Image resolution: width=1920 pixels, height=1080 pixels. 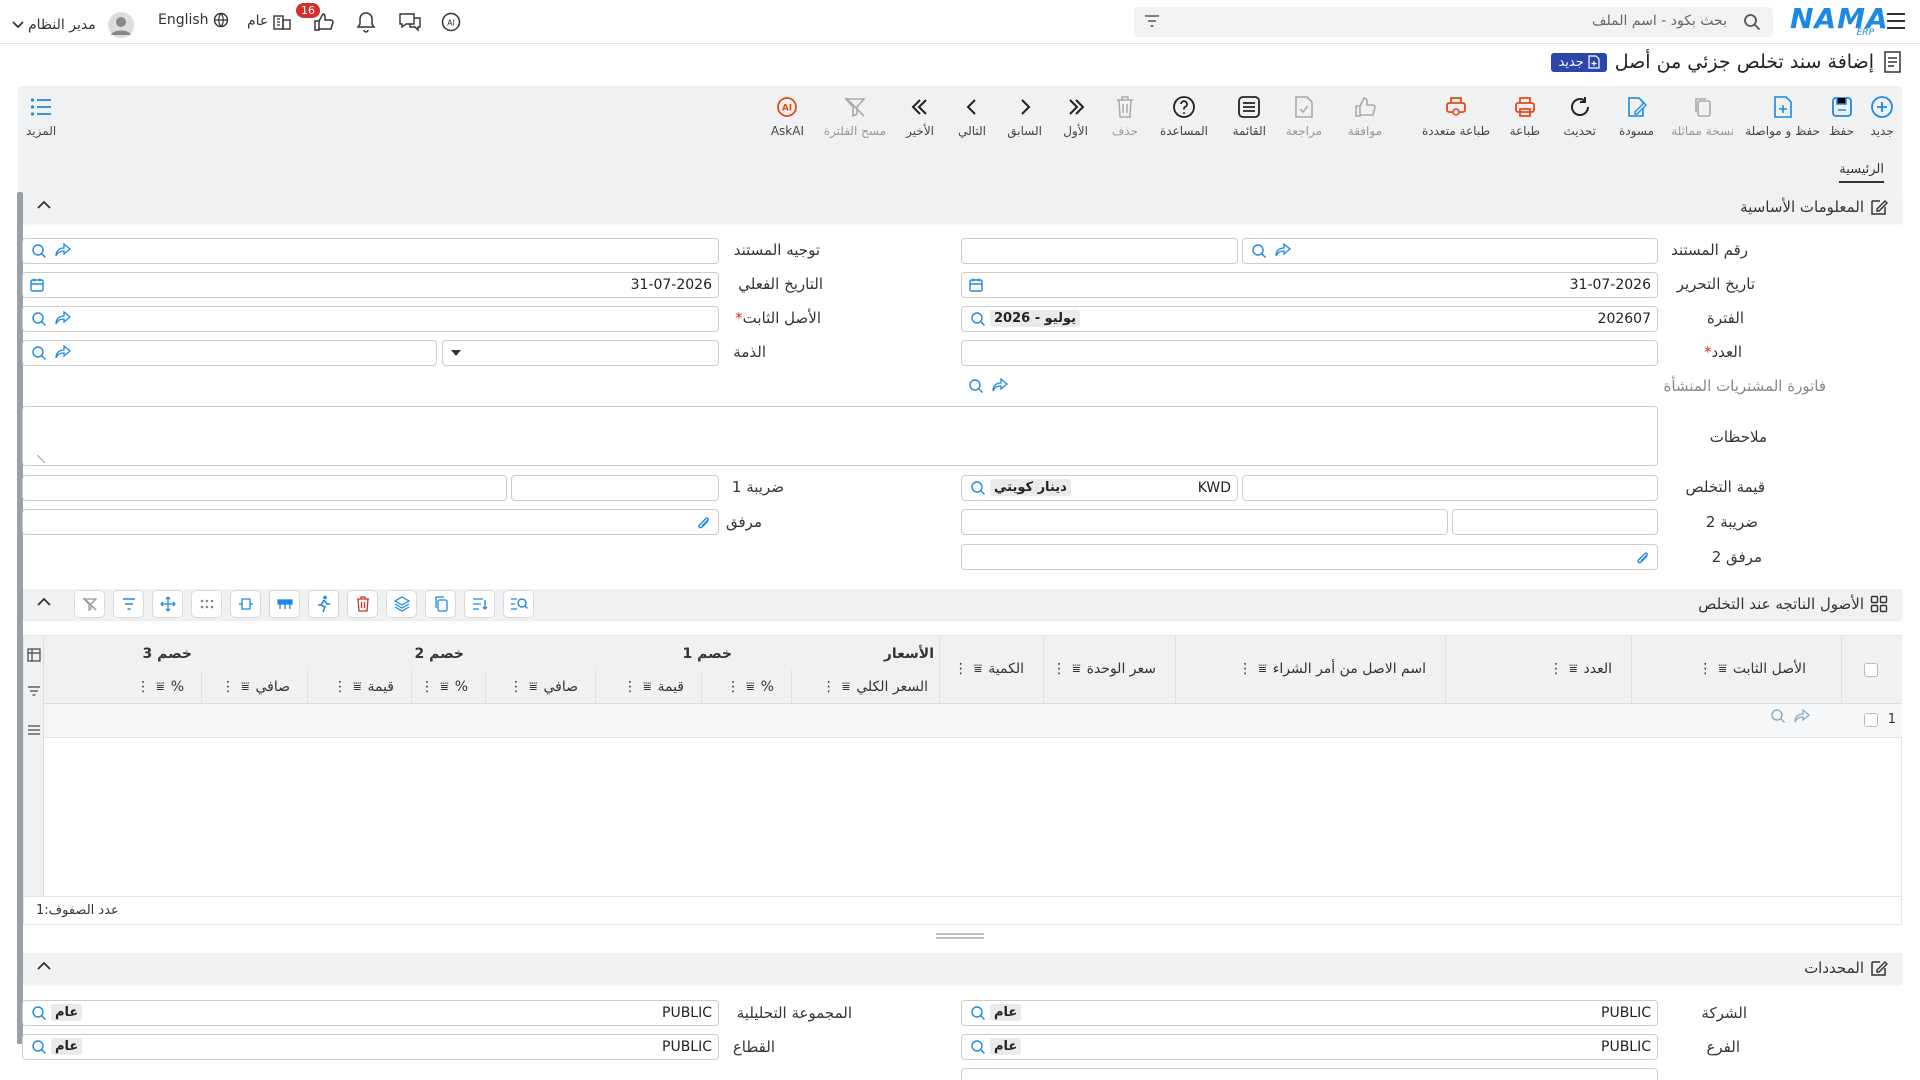 What do you see at coordinates (787, 116) in the screenshot?
I see `askai-button: AI AskAI` at bounding box center [787, 116].